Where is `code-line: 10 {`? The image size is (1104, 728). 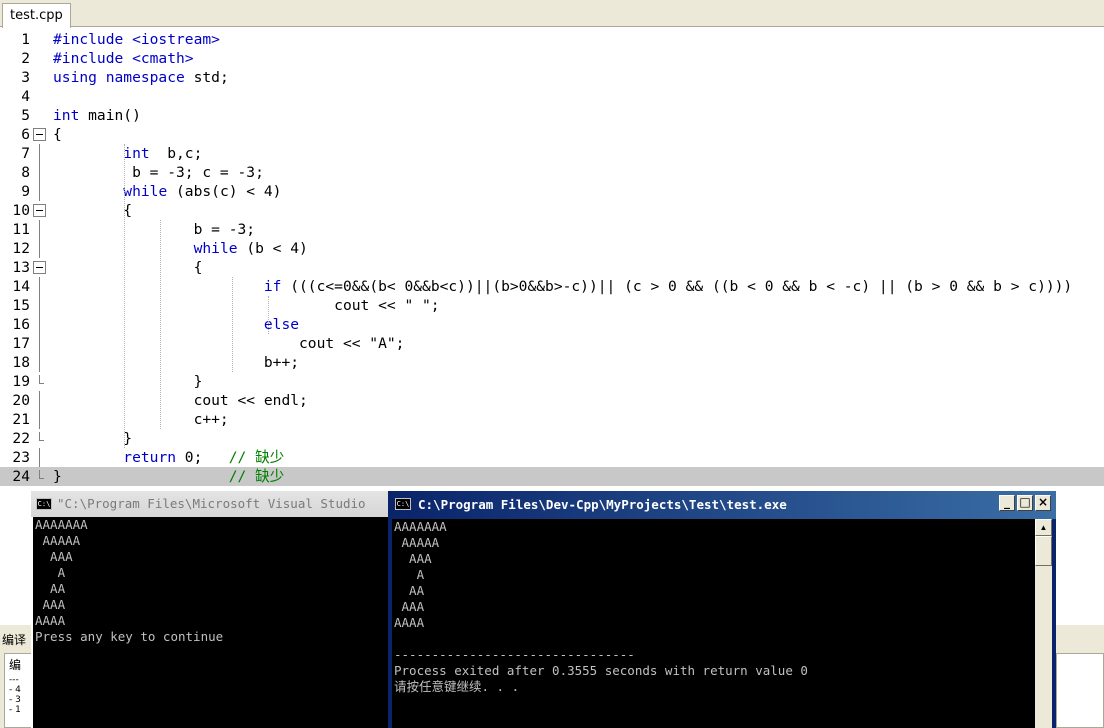
code-line: 10 { is located at coordinates (552, 210).